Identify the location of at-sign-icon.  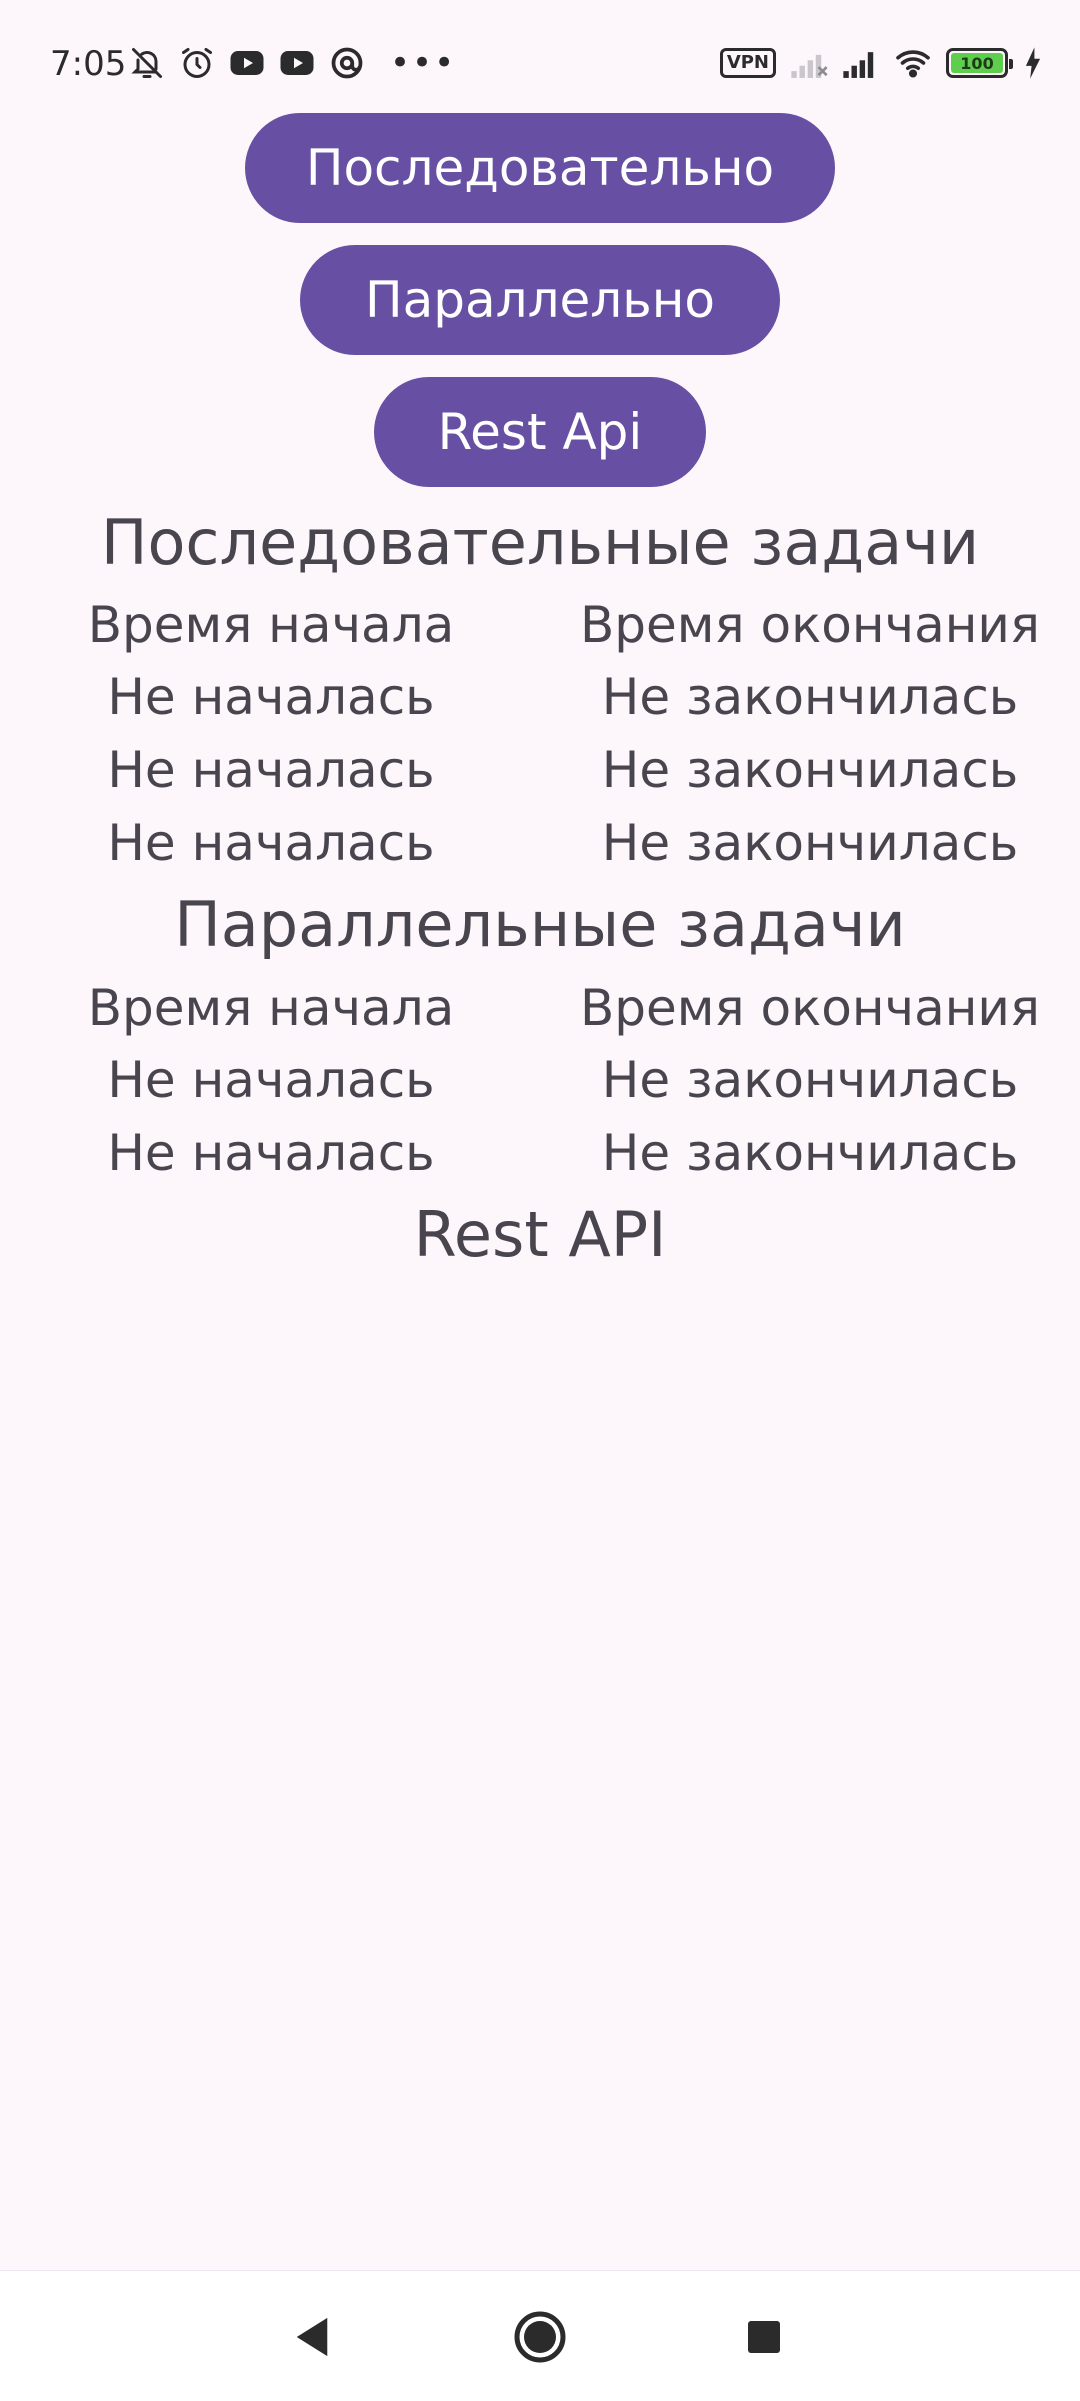
(347, 63).